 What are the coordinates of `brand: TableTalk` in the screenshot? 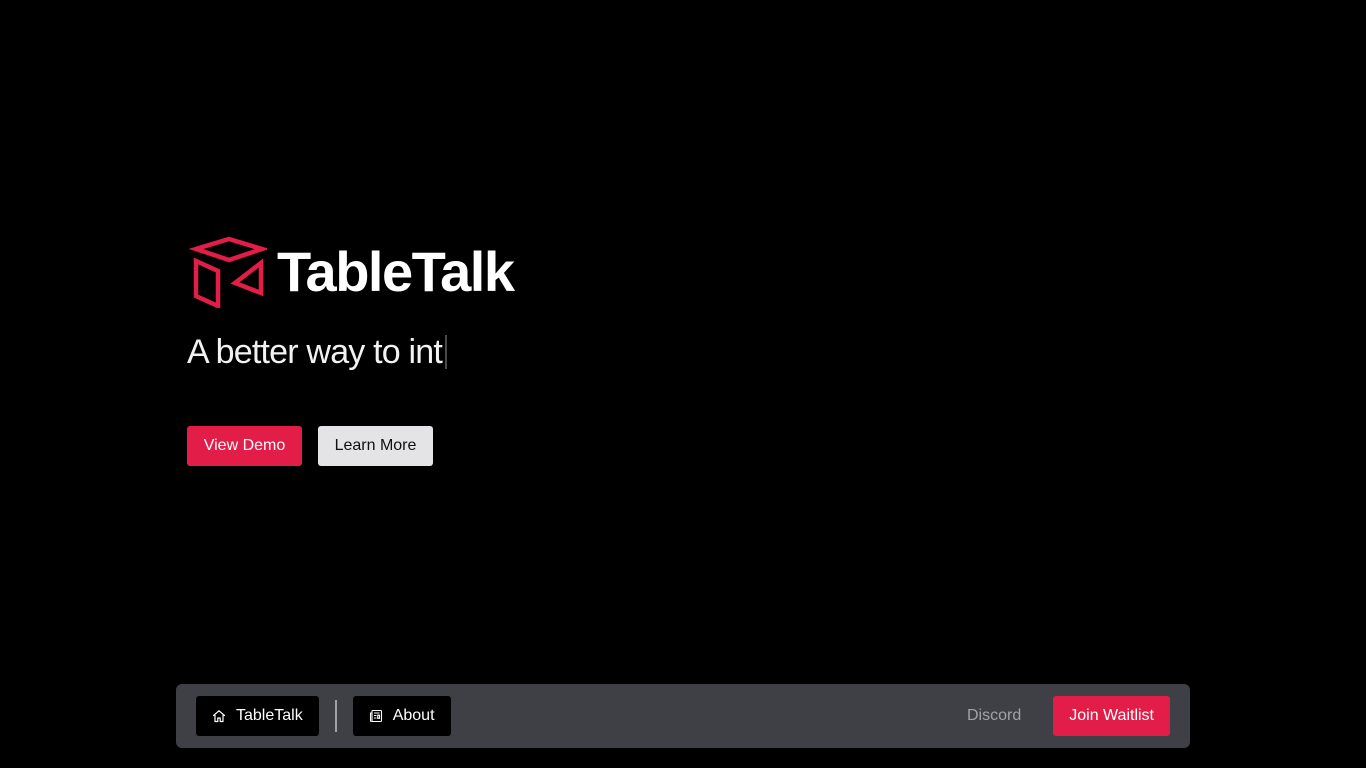 It's located at (351, 272).